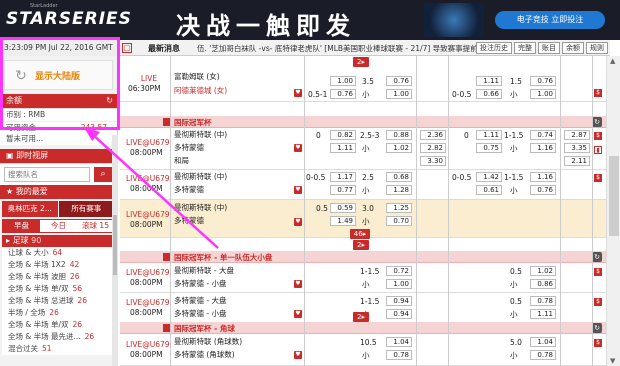 This screenshot has width=620, height=366. What do you see at coordinates (399, 271) in the screenshot?
I see `odds-button: 0.72` at bounding box center [399, 271].